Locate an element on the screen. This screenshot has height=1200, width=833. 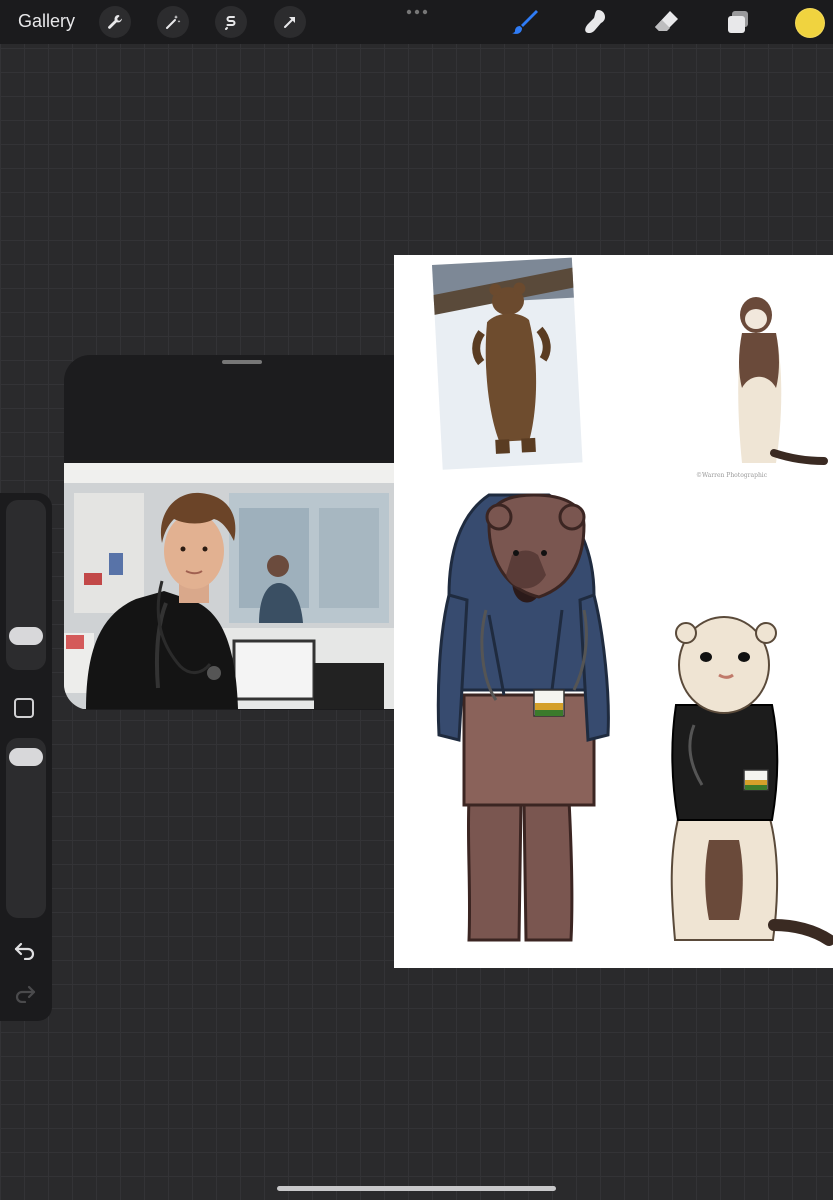
transform-arrow-icon is located at coordinates (290, 22).